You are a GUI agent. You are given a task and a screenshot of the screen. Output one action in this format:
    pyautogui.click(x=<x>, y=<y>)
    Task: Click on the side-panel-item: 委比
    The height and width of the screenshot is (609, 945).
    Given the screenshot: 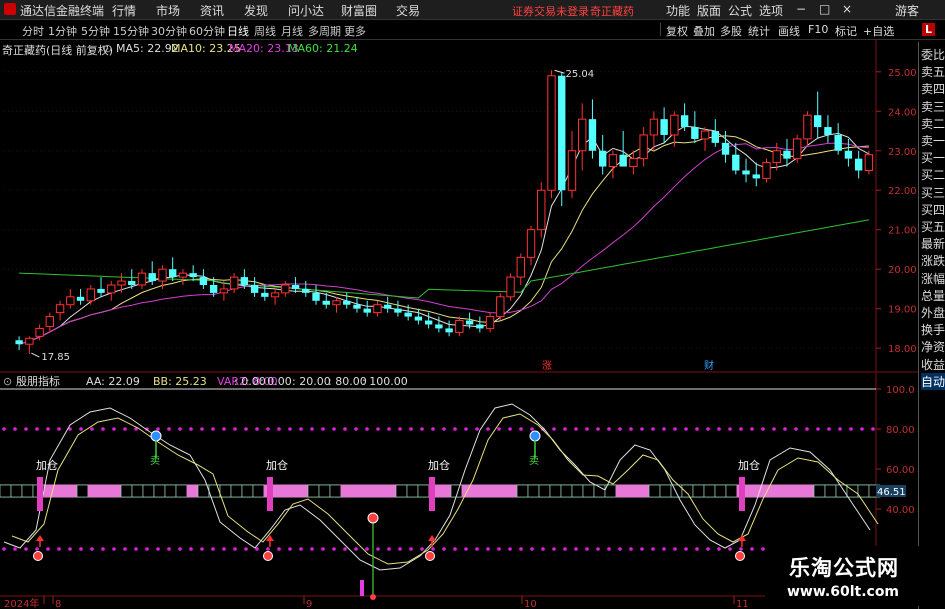 What is the action you would take?
    pyautogui.click(x=933, y=54)
    